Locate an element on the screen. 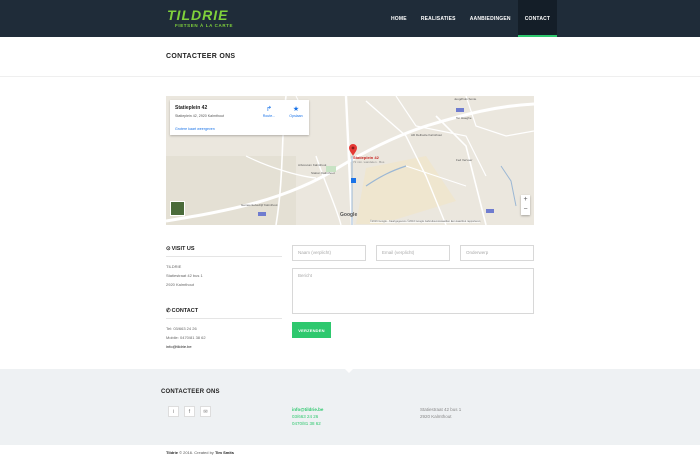 The height and width of the screenshot is (460, 700). footer-notch is located at coordinates (349, 371).